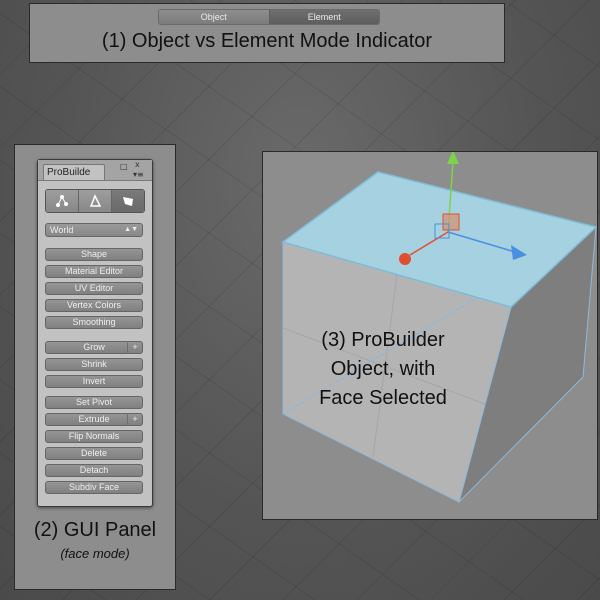 This screenshot has width=600, height=600. I want to click on edge-mode-button, so click(95, 201).